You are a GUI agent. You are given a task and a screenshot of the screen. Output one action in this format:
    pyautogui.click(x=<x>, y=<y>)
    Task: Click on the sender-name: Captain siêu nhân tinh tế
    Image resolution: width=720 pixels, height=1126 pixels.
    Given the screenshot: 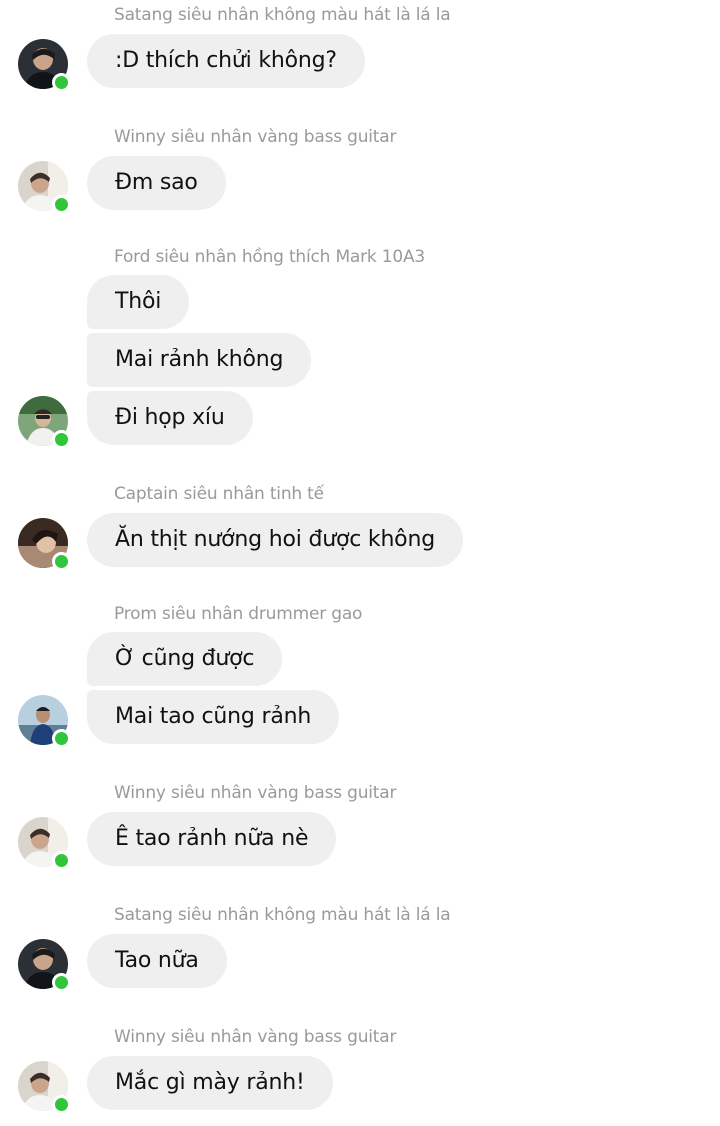 What is the action you would take?
    pyautogui.click(x=219, y=494)
    